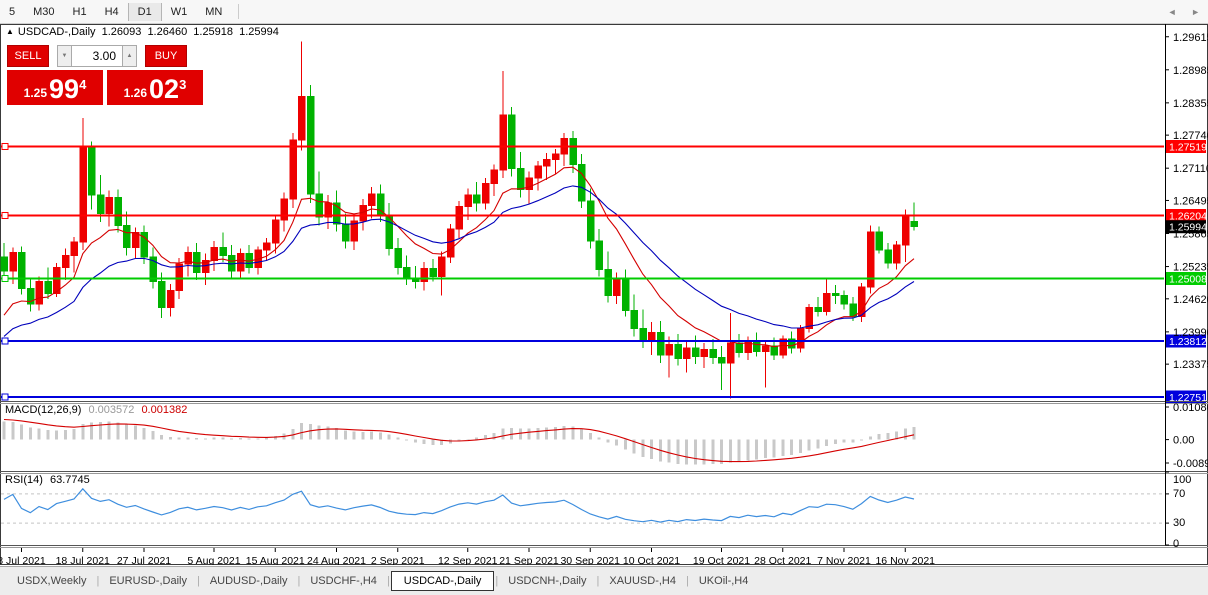 Image resolution: width=1208 pixels, height=595 pixels. Describe the element at coordinates (179, 12) in the screenshot. I see `timeframe-button-w1: W1` at that location.